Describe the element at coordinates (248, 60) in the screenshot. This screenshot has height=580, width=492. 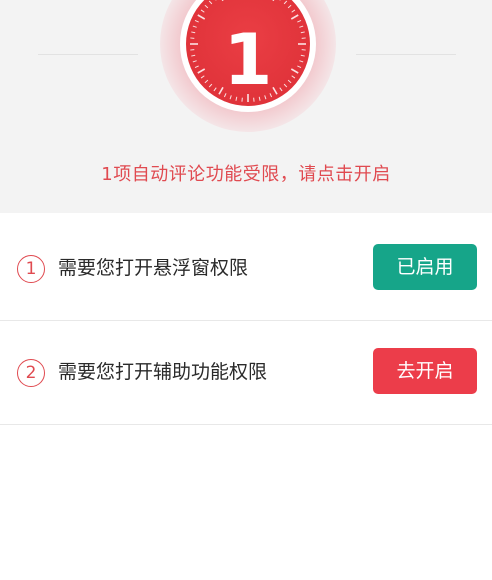
I see `restricted-count: 1` at that location.